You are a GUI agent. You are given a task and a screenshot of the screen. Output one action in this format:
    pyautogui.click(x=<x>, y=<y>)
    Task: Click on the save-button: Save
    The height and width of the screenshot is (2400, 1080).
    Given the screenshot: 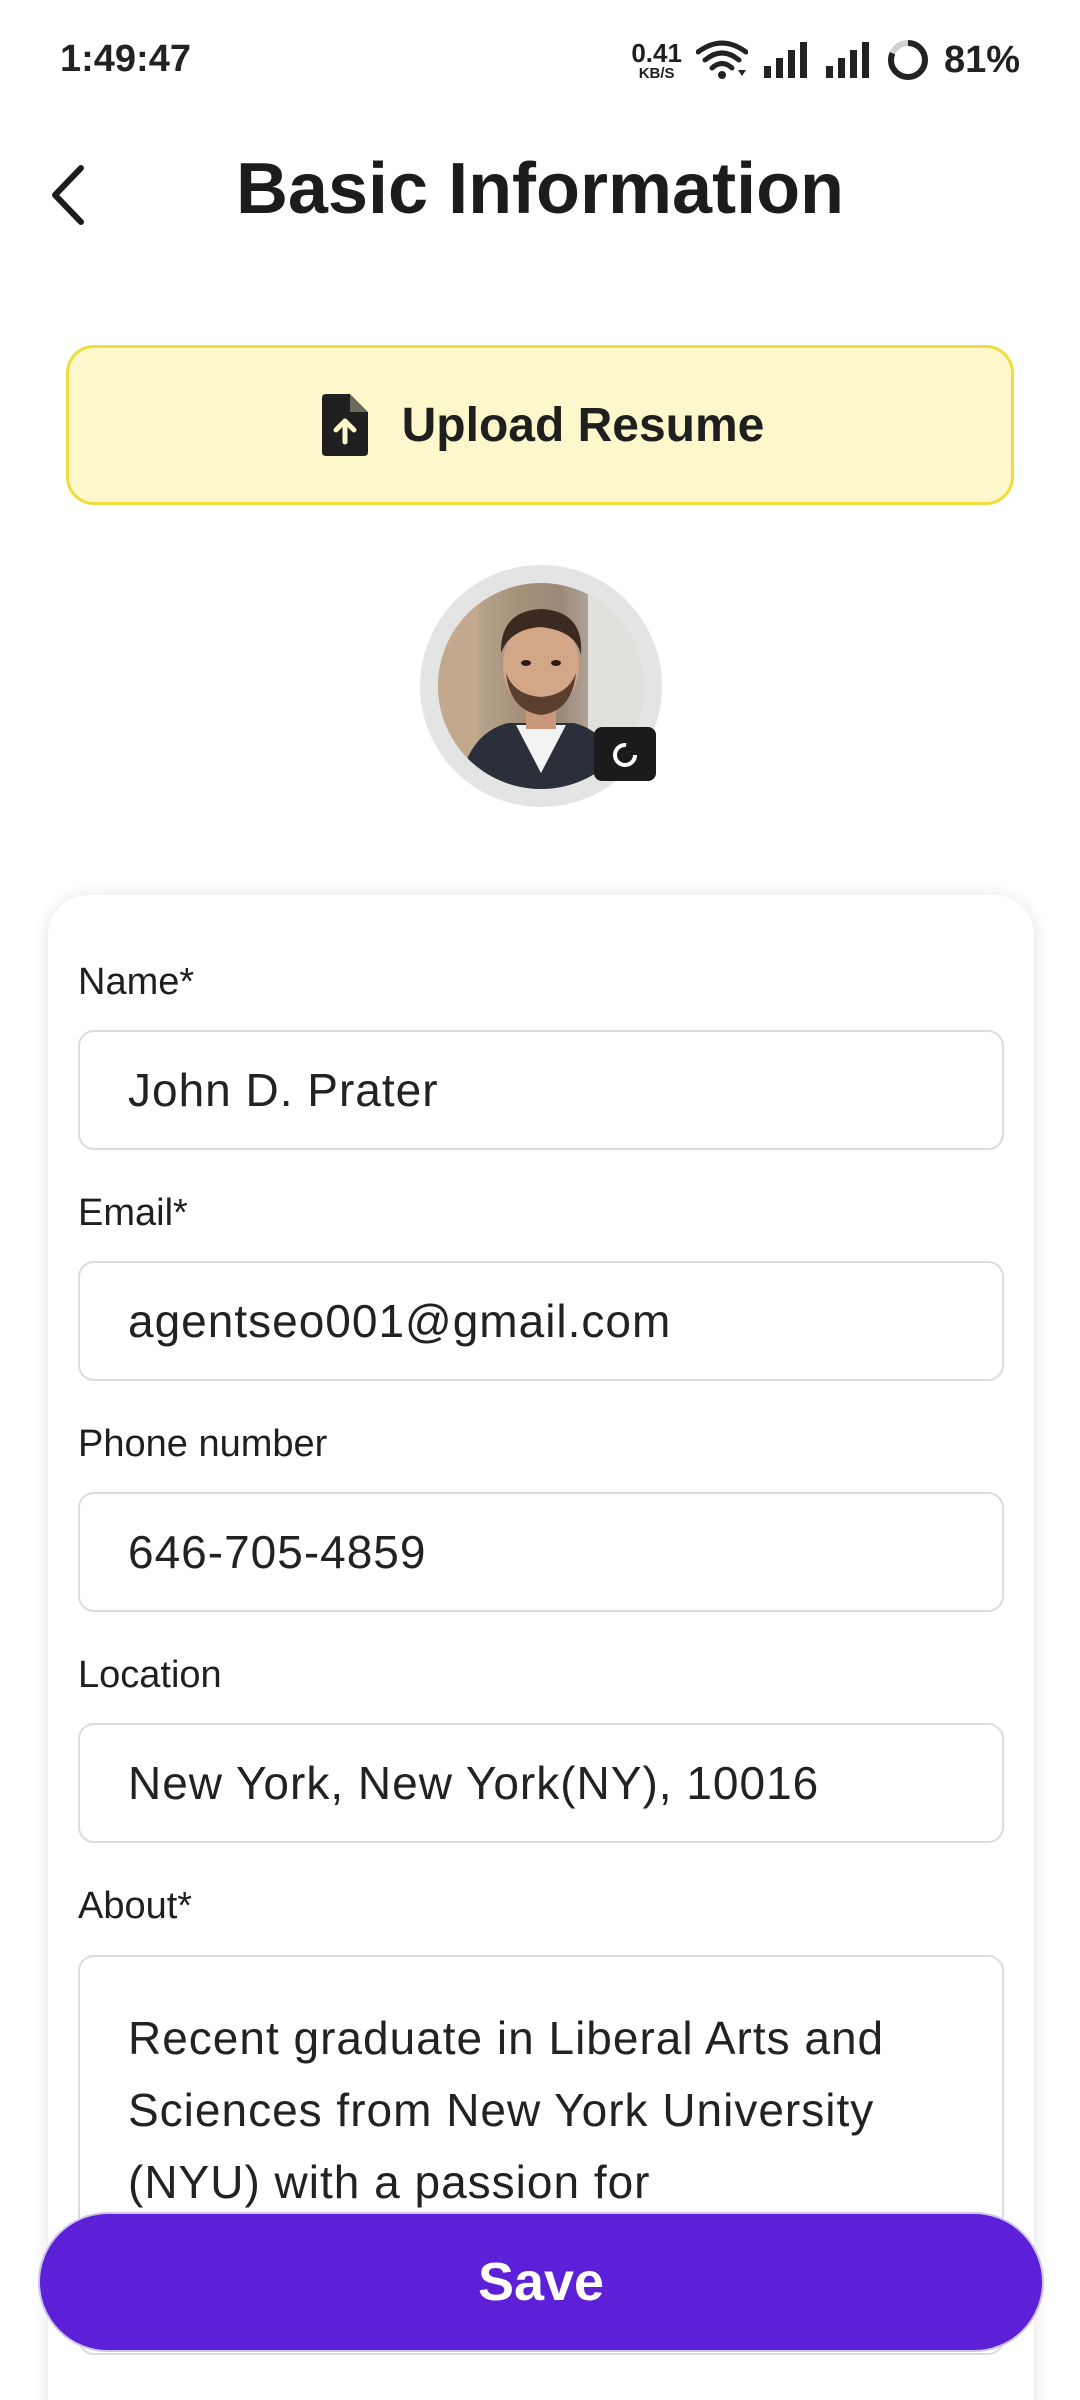 What is the action you would take?
    pyautogui.click(x=541, y=2282)
    